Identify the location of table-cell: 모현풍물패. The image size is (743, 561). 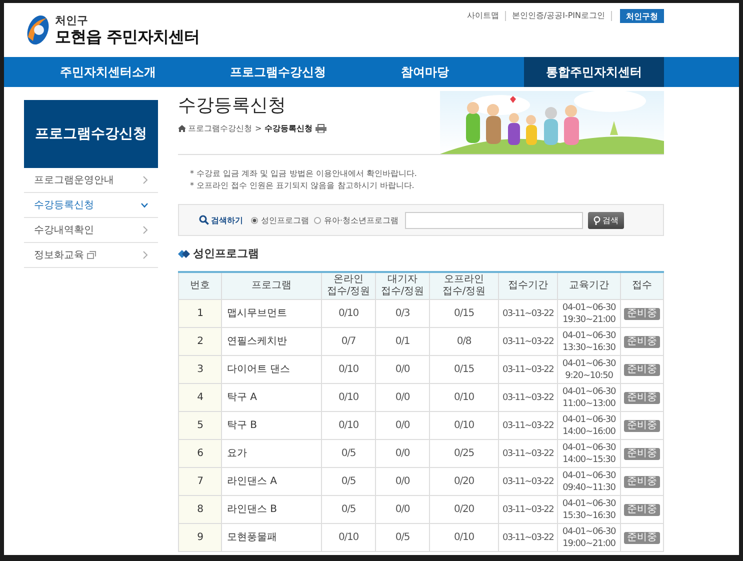
(272, 538).